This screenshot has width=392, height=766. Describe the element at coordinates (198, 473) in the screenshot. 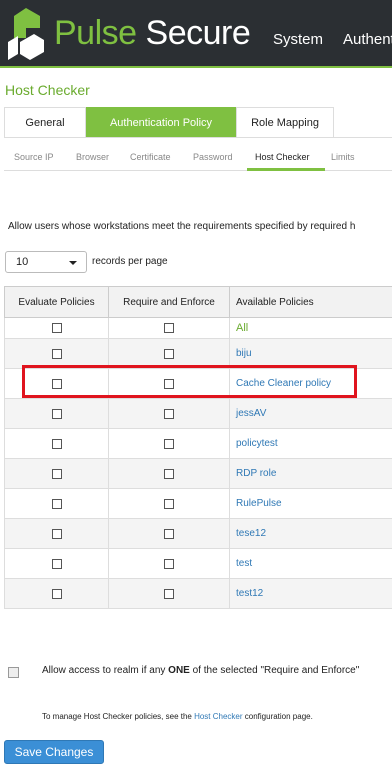

I see `table-row: RDP role` at that location.